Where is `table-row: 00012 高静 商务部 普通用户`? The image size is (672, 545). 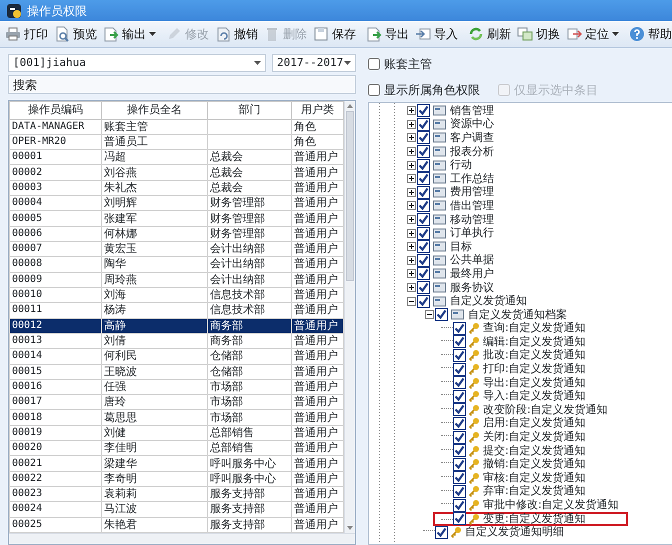 table-row: 00012 高静 商务部 普通用户 is located at coordinates (177, 326).